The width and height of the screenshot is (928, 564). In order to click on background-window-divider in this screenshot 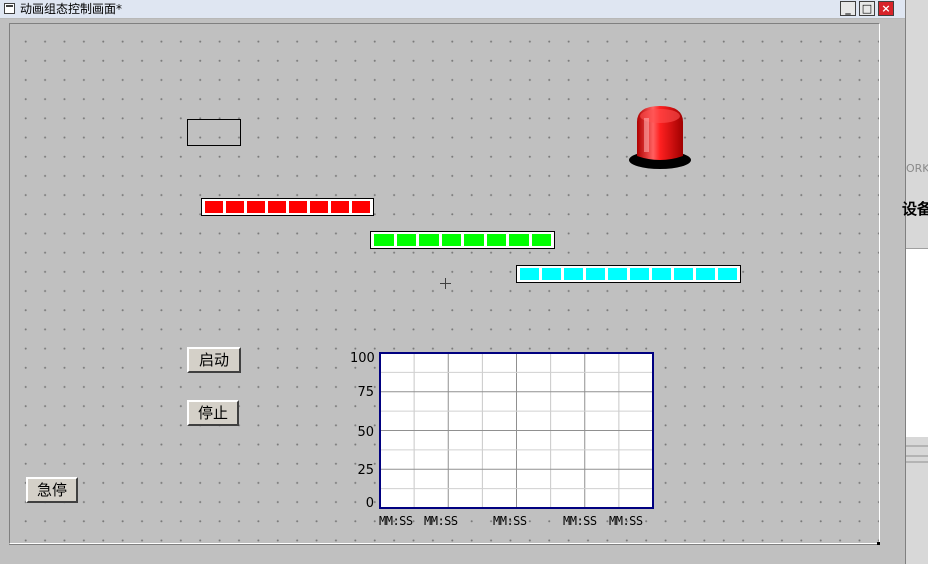, I will do `click(917, 454)`.